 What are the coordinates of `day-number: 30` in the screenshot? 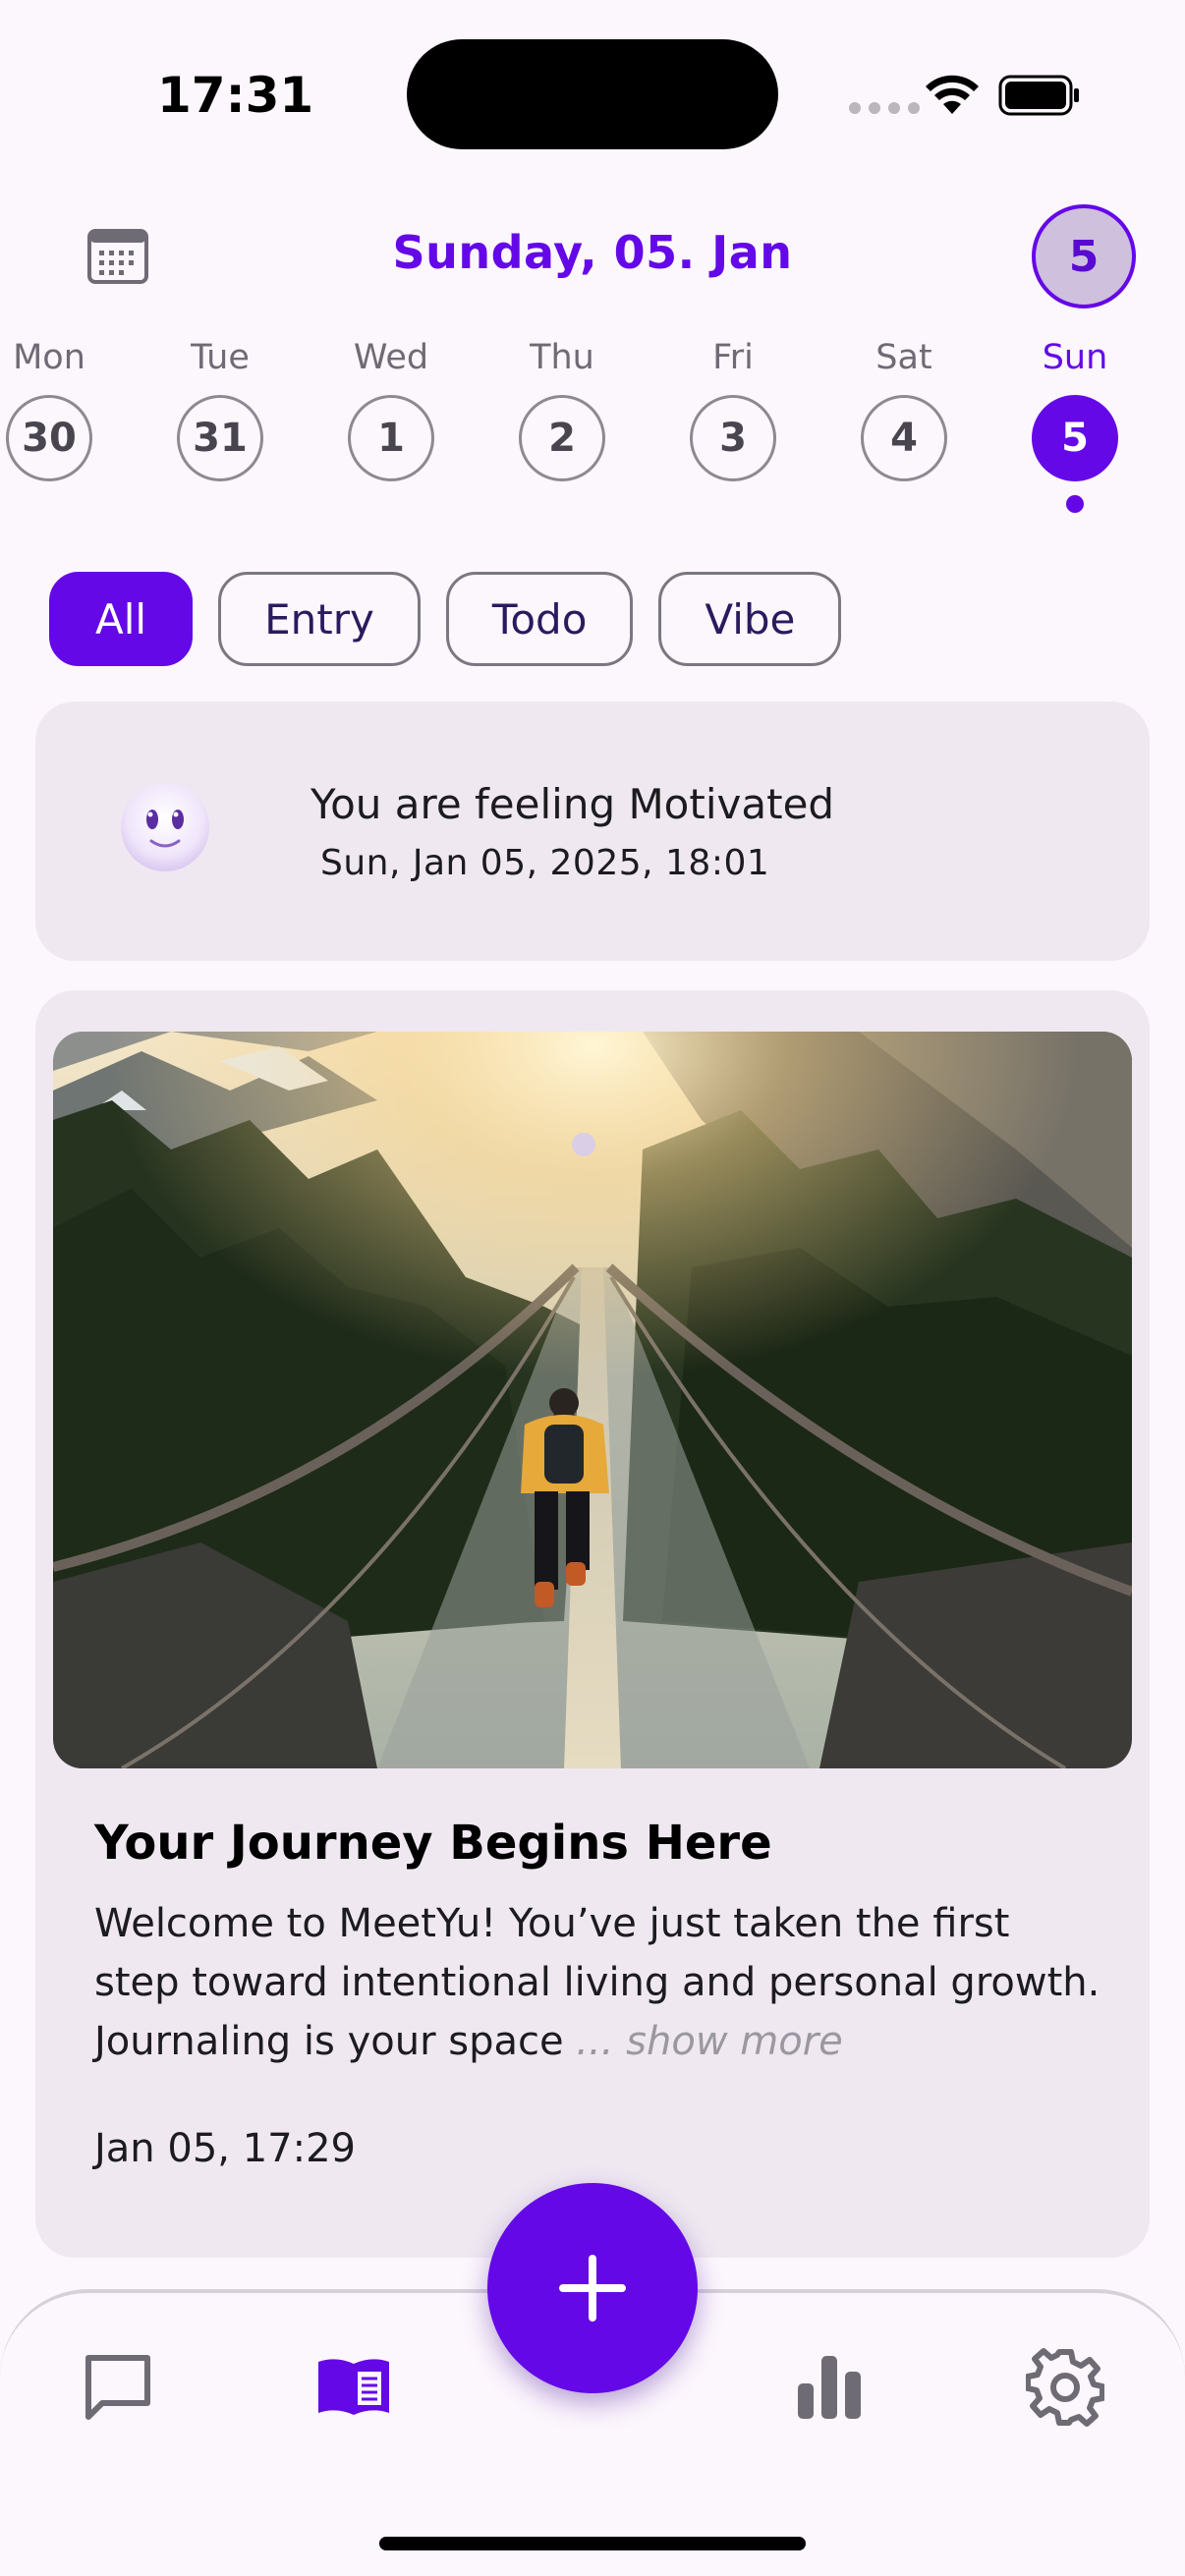 It's located at (49, 438).